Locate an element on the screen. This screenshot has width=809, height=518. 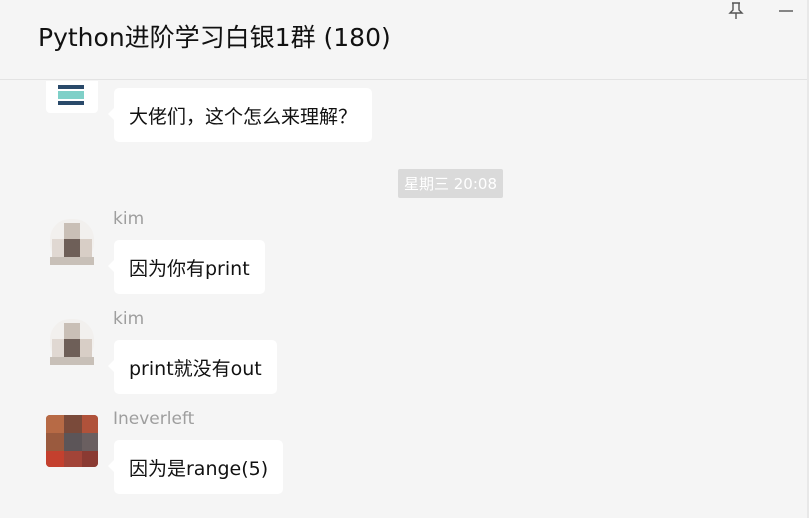
minimize-icon is located at coordinates (786, 11).